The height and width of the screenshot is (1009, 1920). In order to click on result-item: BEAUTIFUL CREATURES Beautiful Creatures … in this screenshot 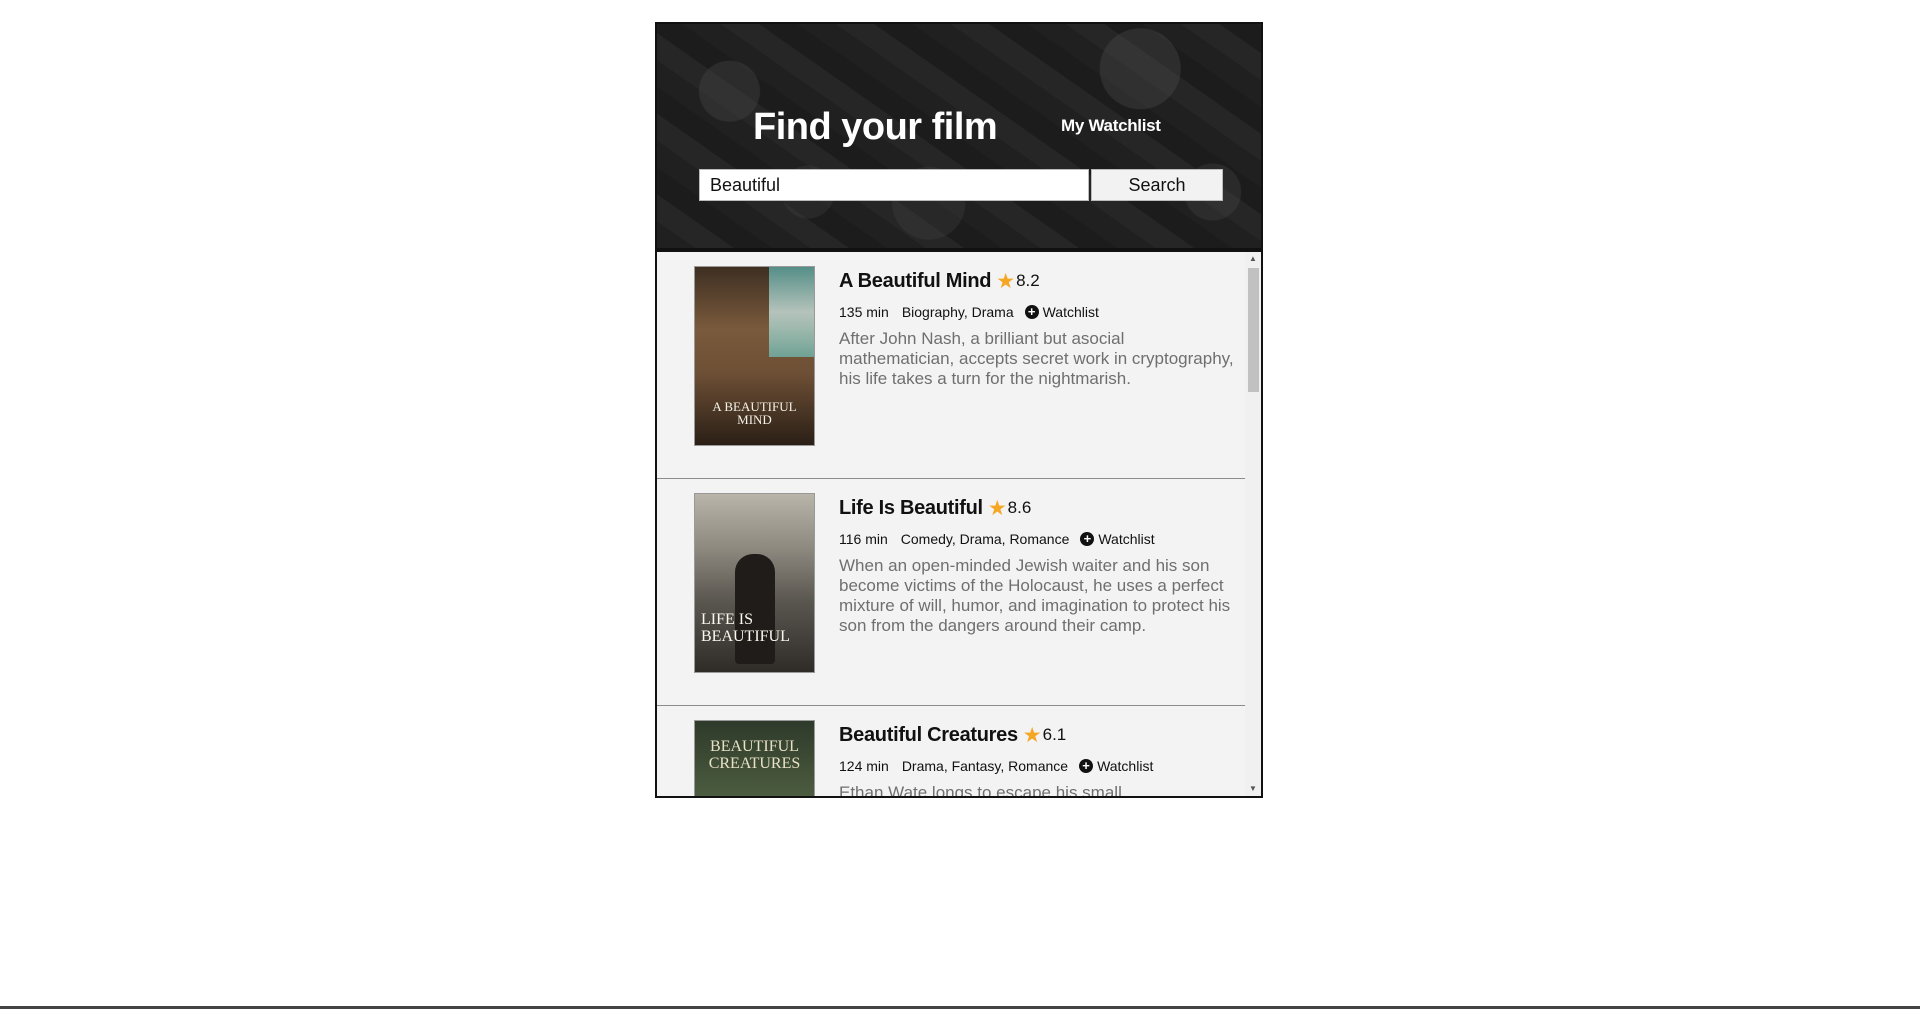, I will do `click(951, 751)`.